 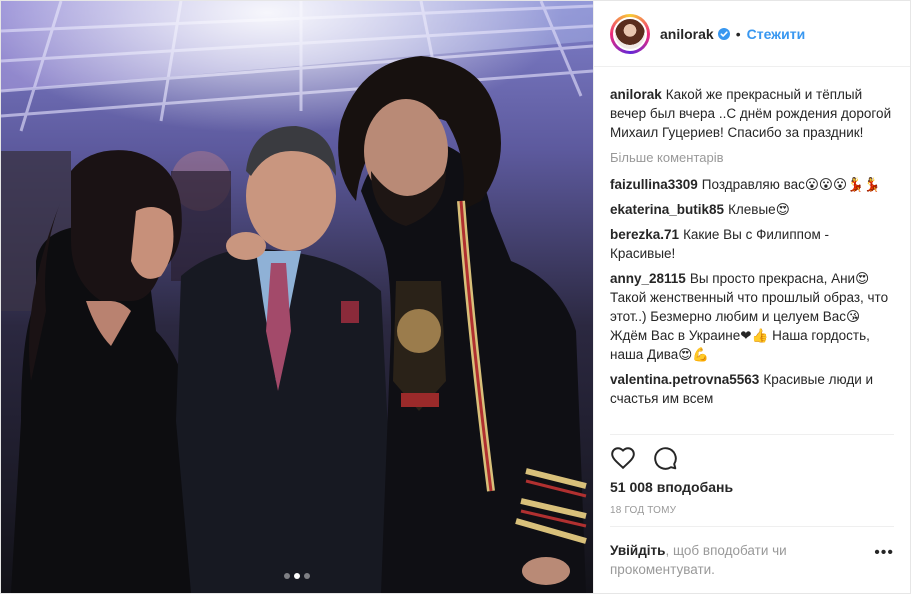 I want to click on comment-icon, so click(x=665, y=458).